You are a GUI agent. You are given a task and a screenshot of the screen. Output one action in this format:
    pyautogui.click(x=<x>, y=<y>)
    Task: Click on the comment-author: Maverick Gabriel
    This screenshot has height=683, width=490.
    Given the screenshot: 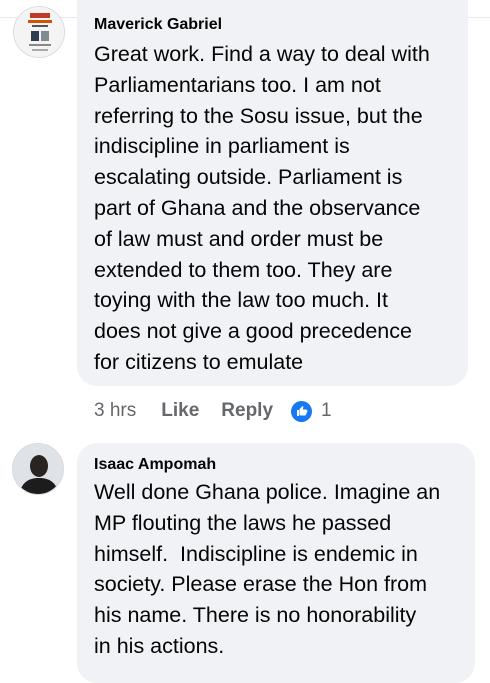 What is the action you would take?
    pyautogui.click(x=158, y=25)
    